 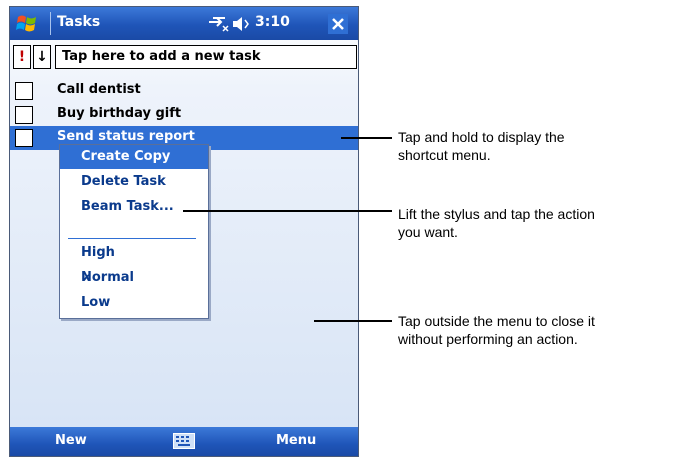 What do you see at coordinates (184, 23) in the screenshot?
I see `title-bar: Tasks 3:10` at bounding box center [184, 23].